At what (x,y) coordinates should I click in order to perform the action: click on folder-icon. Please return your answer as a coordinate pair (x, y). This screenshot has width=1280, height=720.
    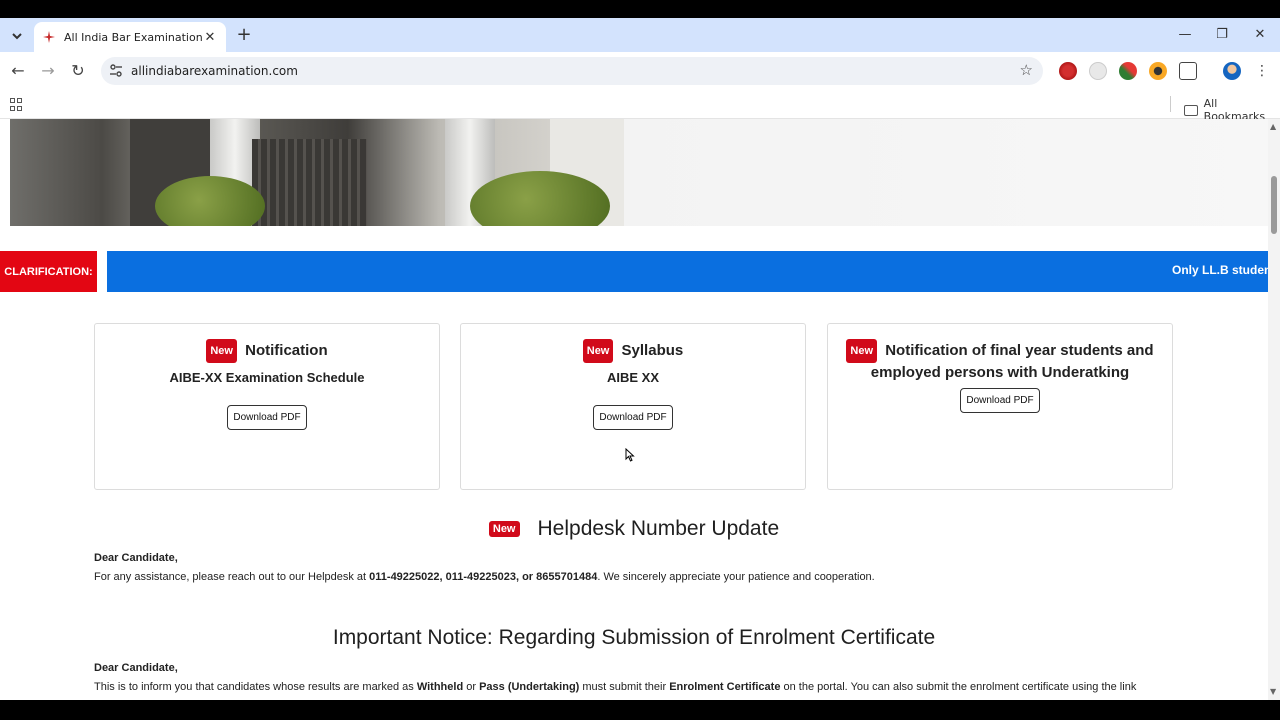
    Looking at the image, I should click on (1191, 110).